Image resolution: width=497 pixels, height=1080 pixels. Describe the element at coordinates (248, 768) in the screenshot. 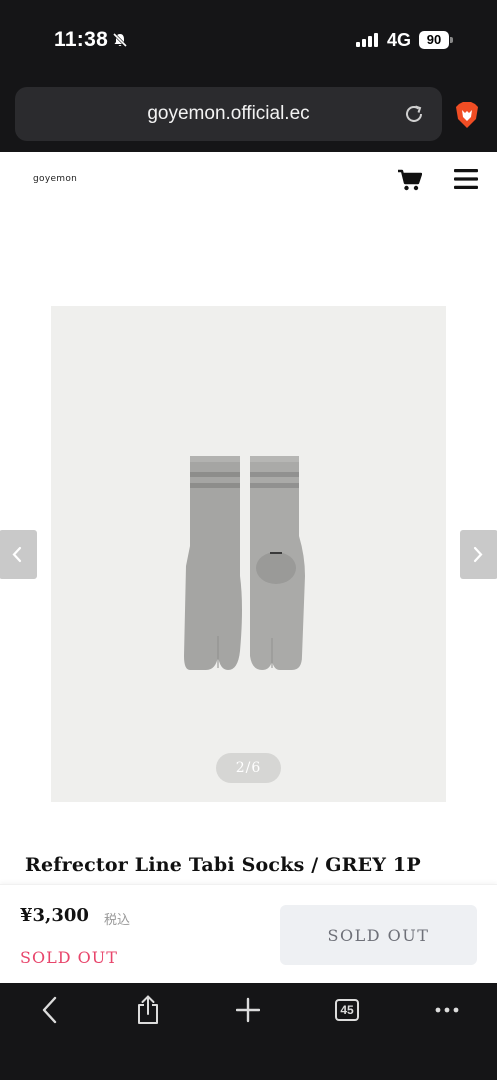

I see `gallery-counter: 2/6` at that location.